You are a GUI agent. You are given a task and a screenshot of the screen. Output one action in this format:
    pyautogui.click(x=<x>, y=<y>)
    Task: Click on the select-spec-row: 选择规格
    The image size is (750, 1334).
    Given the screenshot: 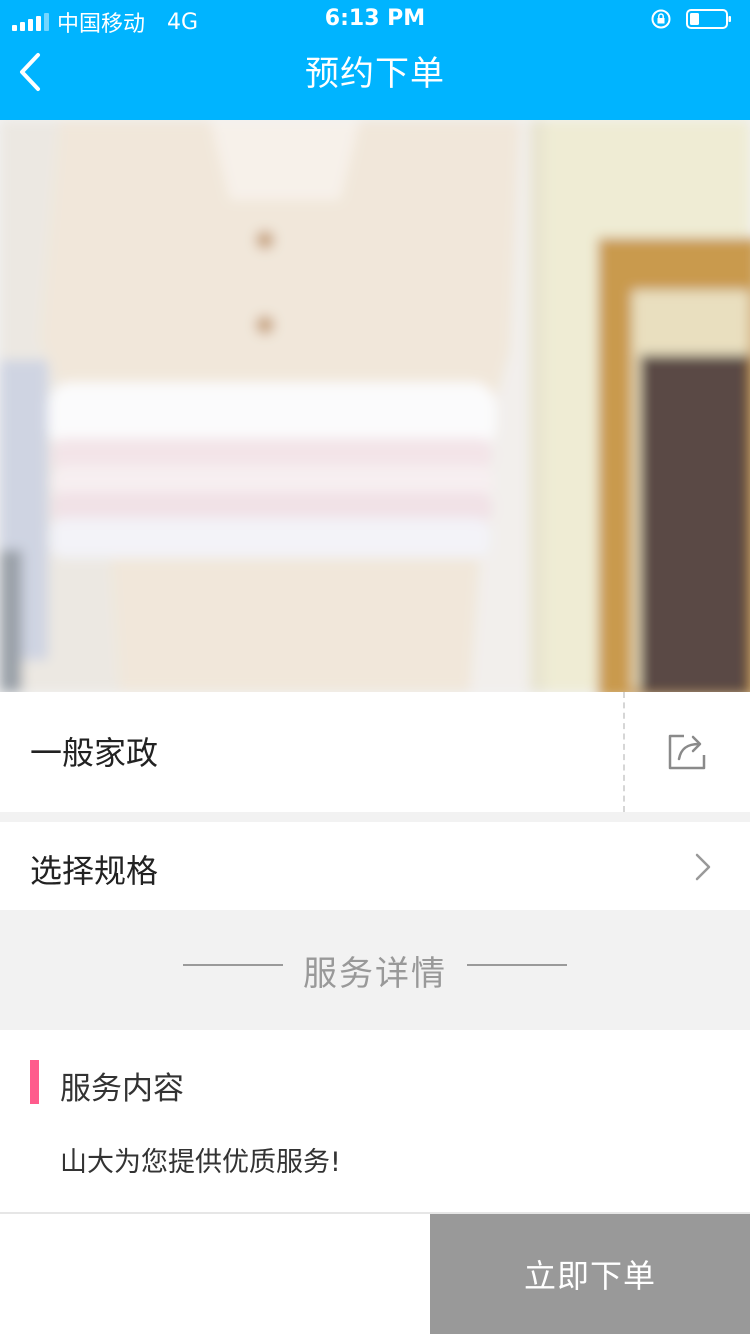 What is the action you would take?
    pyautogui.click(x=375, y=866)
    